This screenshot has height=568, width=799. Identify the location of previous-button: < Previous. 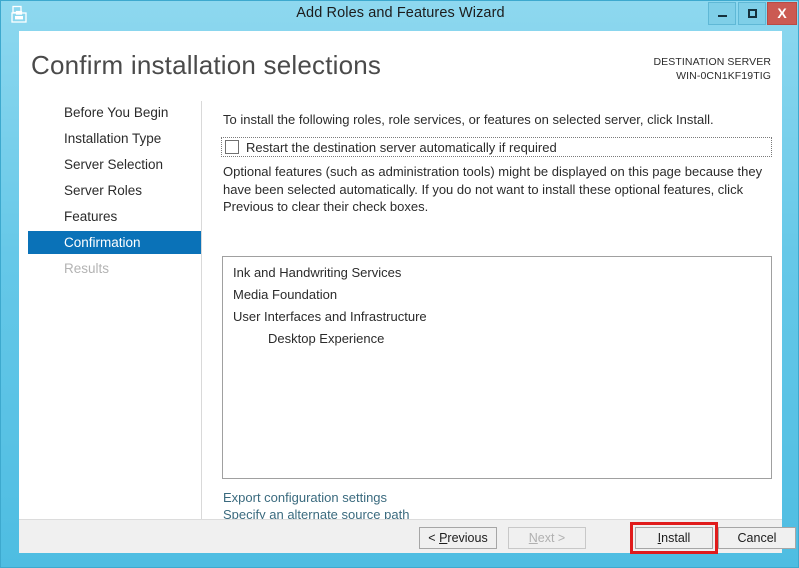
(458, 538).